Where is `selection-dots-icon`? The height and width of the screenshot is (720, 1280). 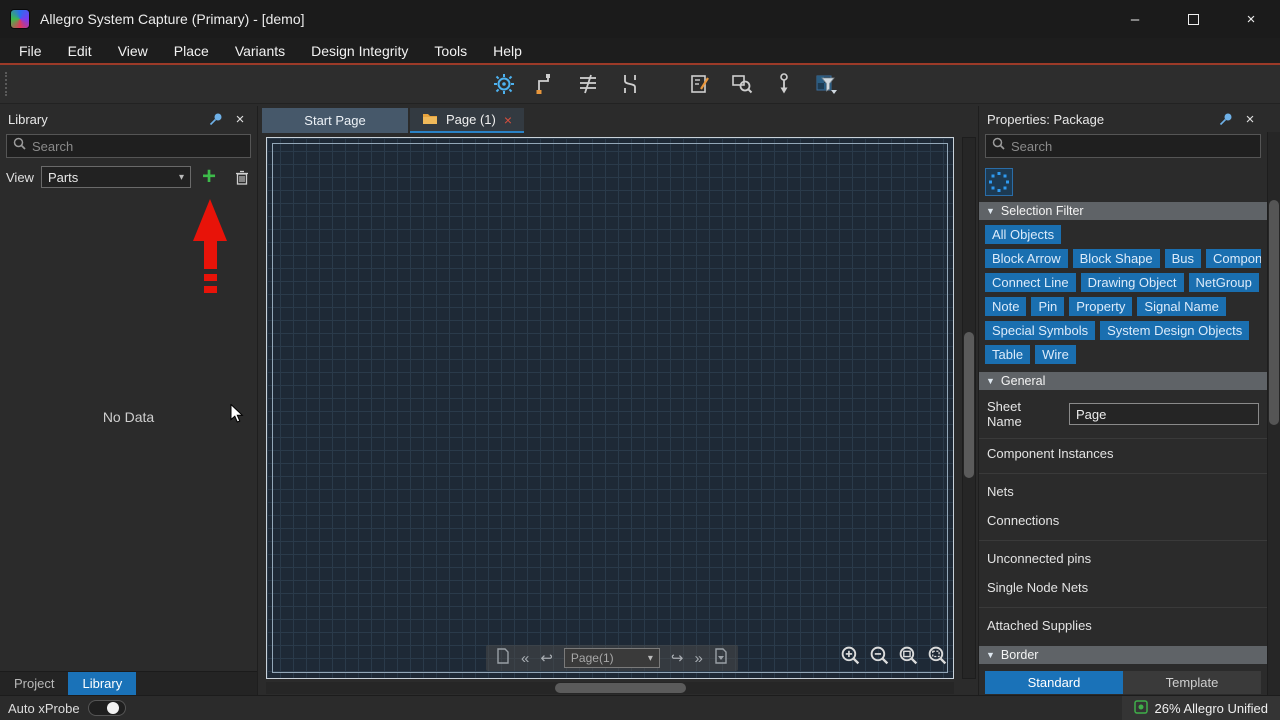 selection-dots-icon is located at coordinates (999, 182).